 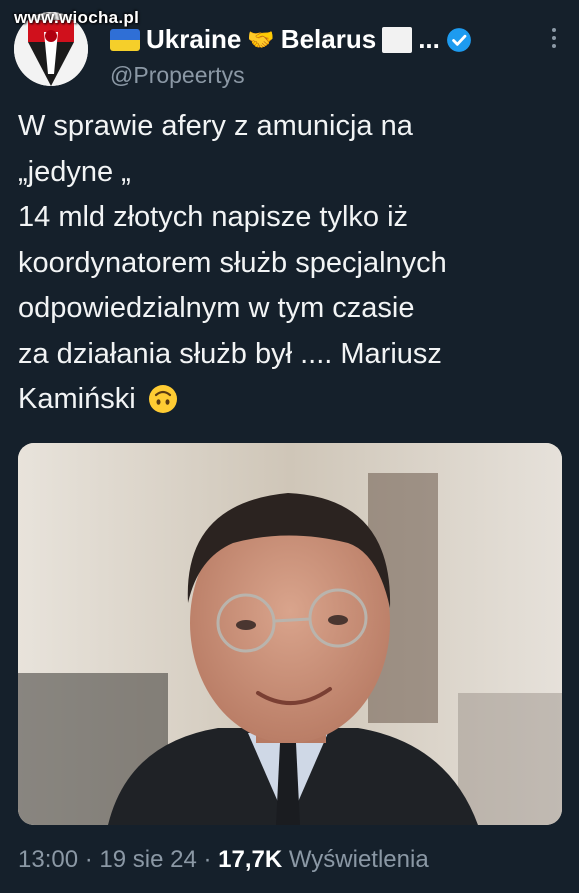 What do you see at coordinates (328, 39) in the screenshot?
I see `author-name-belarus: Belarus` at bounding box center [328, 39].